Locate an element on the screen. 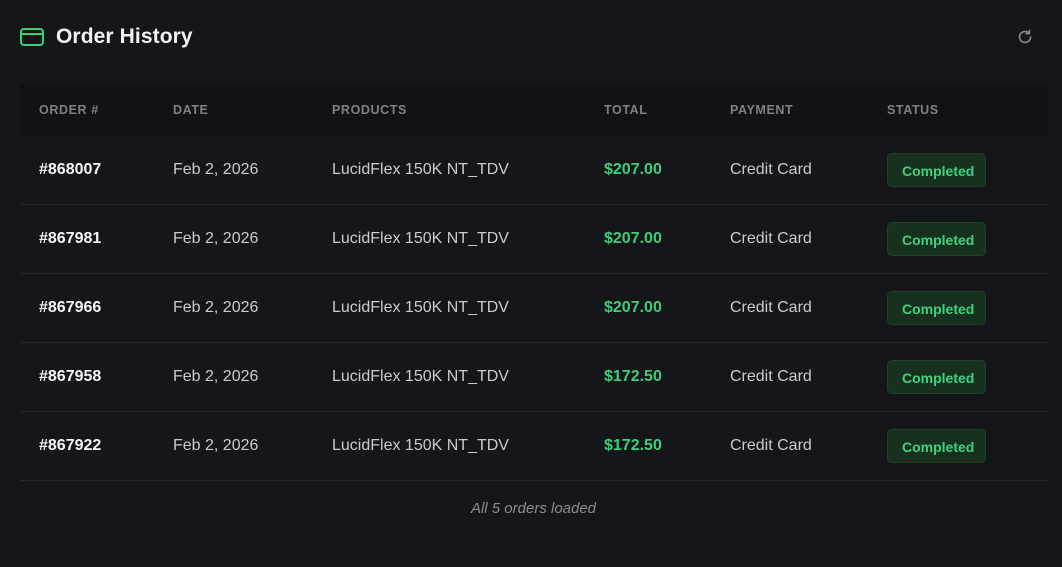 The image size is (1062, 567). column-header-order: ORDER # is located at coordinates (69, 110).